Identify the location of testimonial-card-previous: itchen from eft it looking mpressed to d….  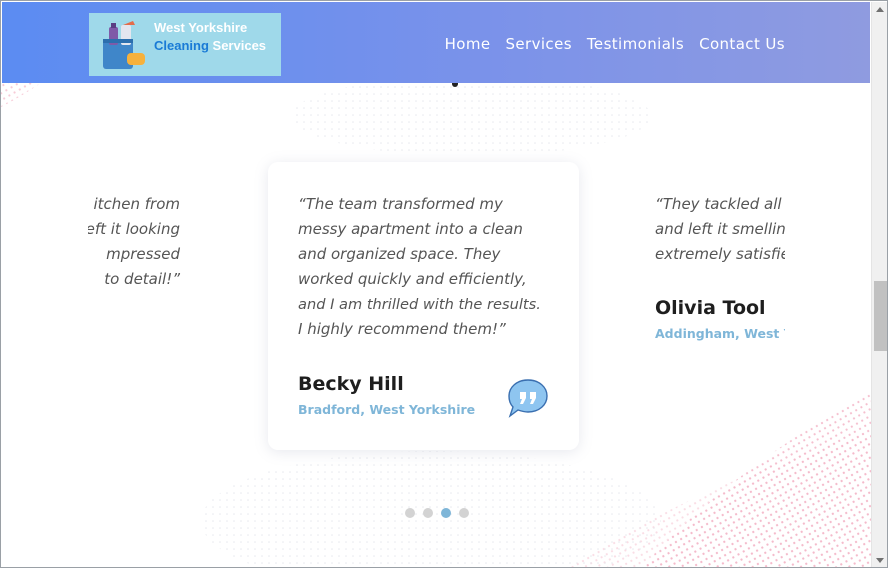
(143, 286).